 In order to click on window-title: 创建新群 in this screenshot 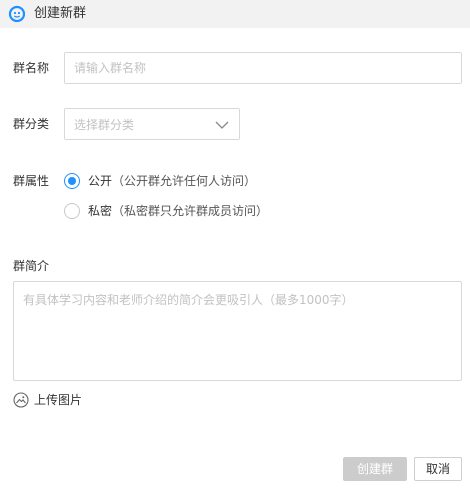, I will do `click(60, 13)`.